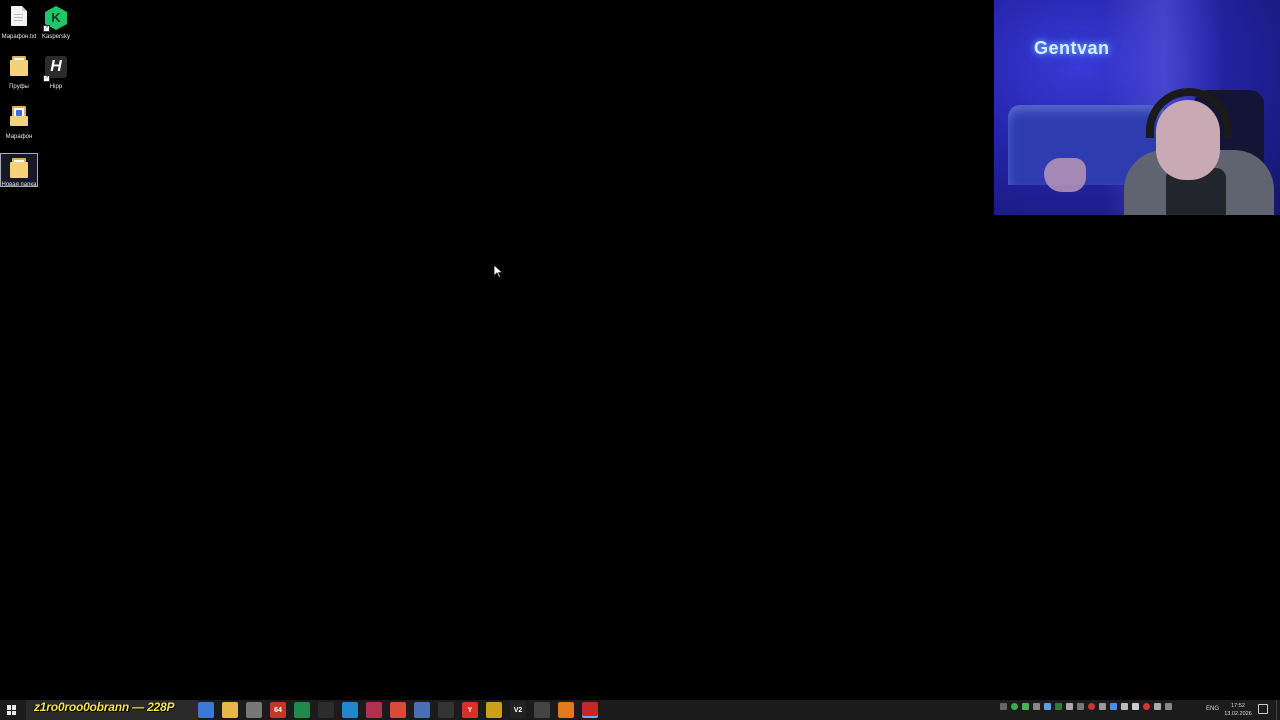  I want to click on taskbar-app-calculator, so click(422, 710).